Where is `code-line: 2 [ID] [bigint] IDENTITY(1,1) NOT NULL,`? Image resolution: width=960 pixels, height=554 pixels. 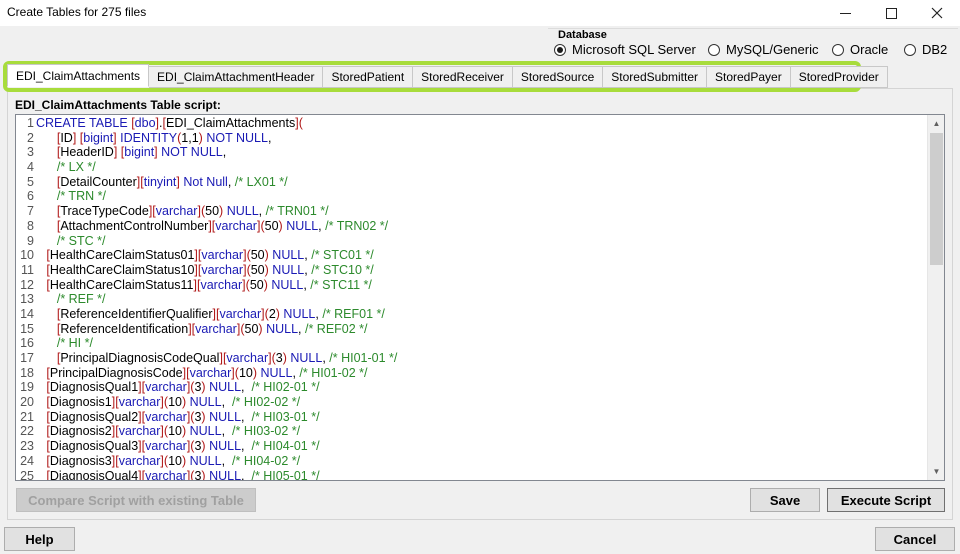 code-line: 2 [ID] [bigint] IDENTITY(1,1) NOT NULL, is located at coordinates (472, 138).